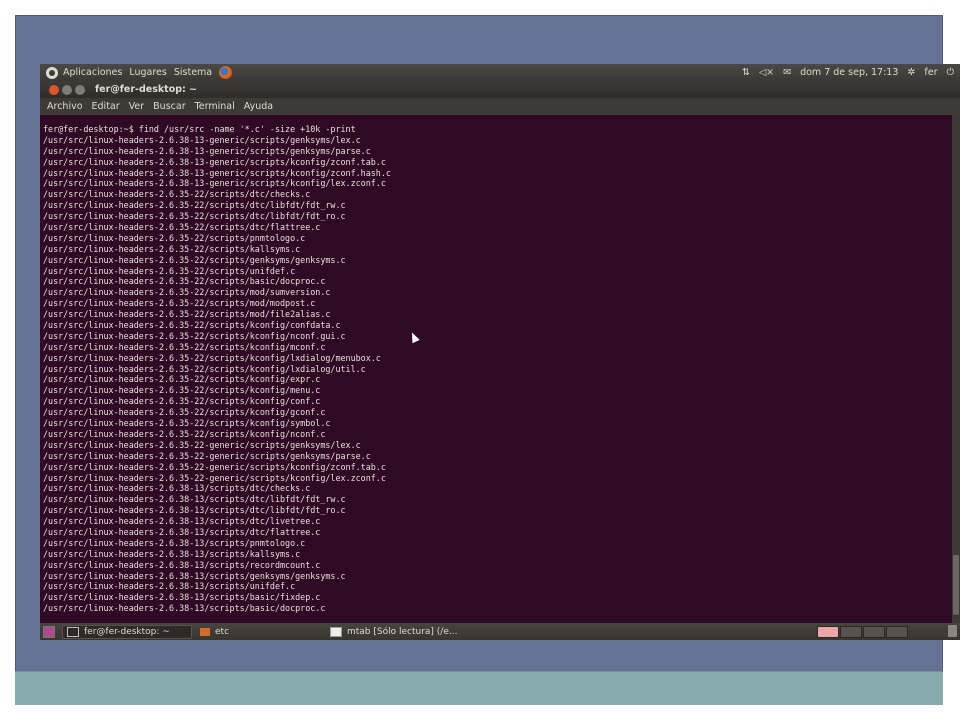  What do you see at coordinates (193, 72) in the screenshot?
I see `menu-sistema: Sistema` at bounding box center [193, 72].